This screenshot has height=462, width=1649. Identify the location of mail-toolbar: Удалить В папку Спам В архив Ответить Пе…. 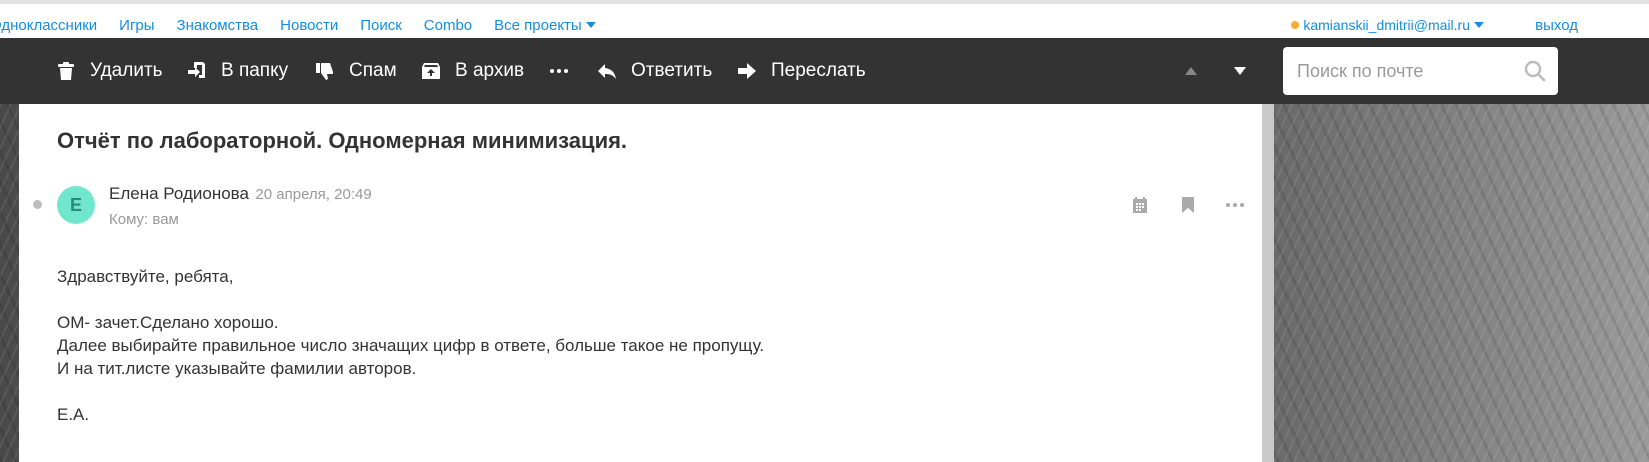
(824, 71).